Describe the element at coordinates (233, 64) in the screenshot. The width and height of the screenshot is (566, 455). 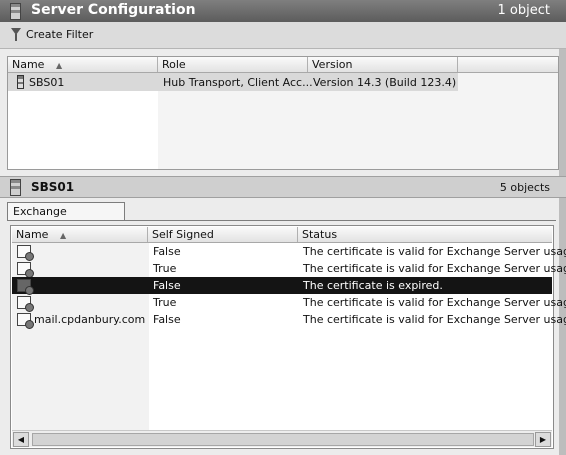
I see `col-role: Role` at that location.